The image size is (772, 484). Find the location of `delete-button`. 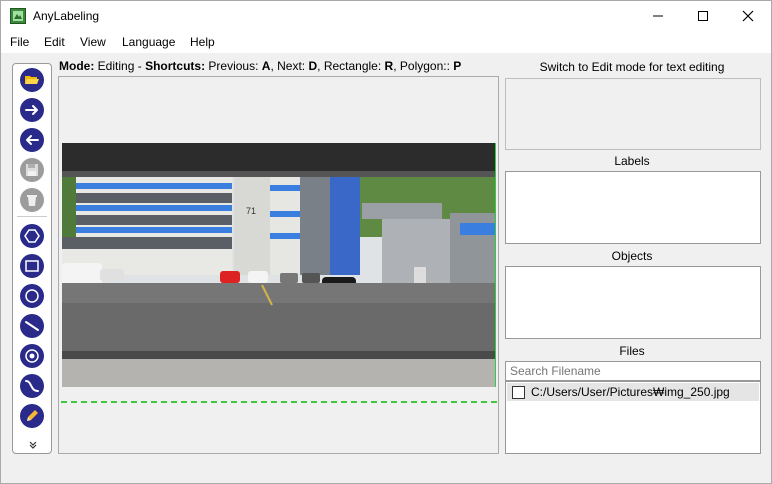

delete-button is located at coordinates (32, 200).